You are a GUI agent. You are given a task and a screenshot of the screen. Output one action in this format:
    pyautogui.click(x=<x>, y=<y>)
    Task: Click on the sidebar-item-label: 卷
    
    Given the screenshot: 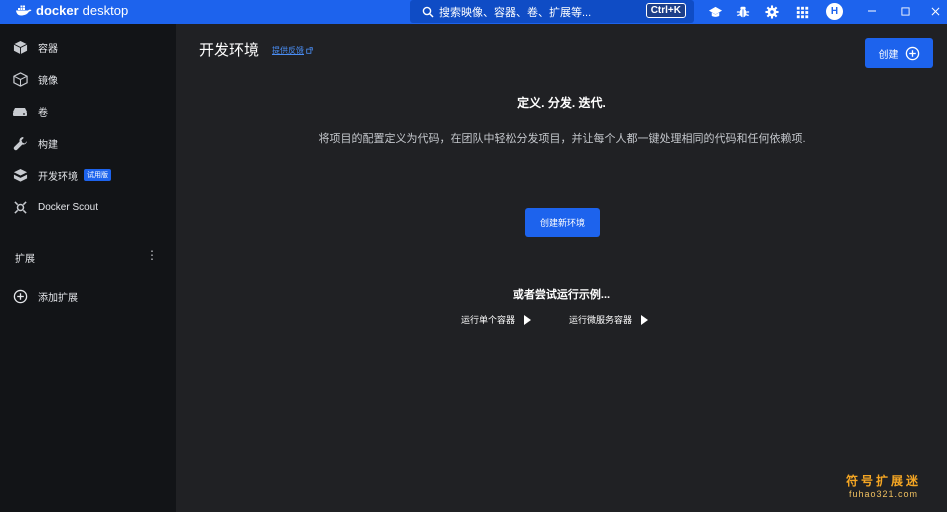 What is the action you would take?
    pyautogui.click(x=43, y=113)
    